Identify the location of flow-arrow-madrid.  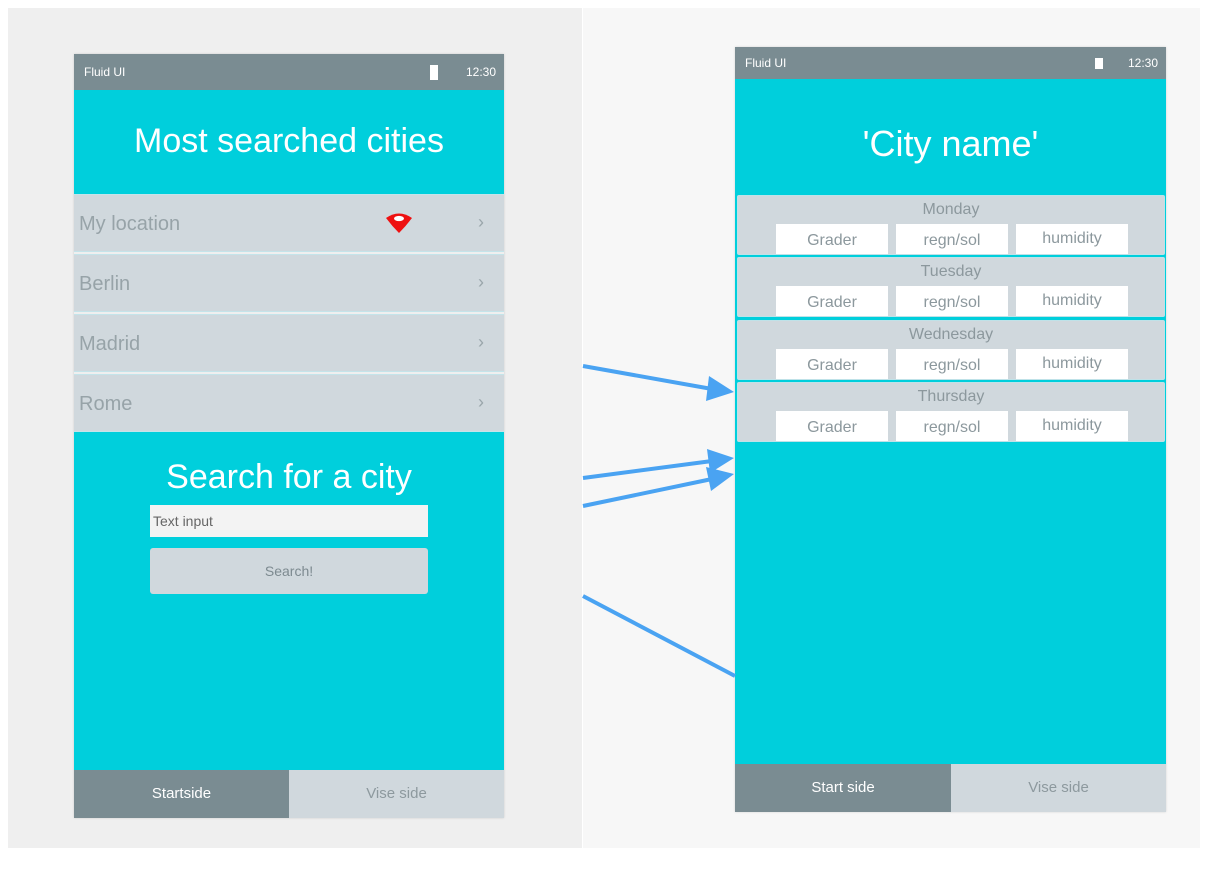
(658, 487).